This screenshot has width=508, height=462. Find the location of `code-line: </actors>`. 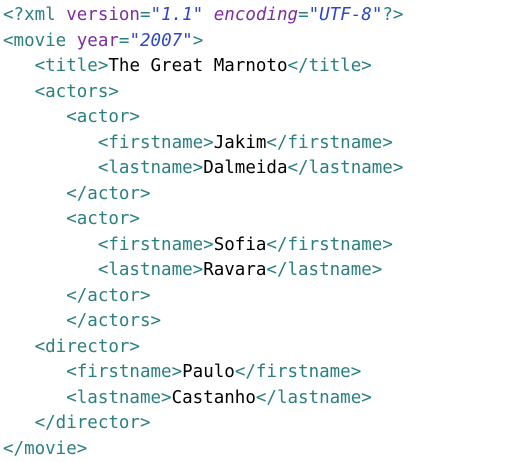

code-line: </actors> is located at coordinates (255, 322).